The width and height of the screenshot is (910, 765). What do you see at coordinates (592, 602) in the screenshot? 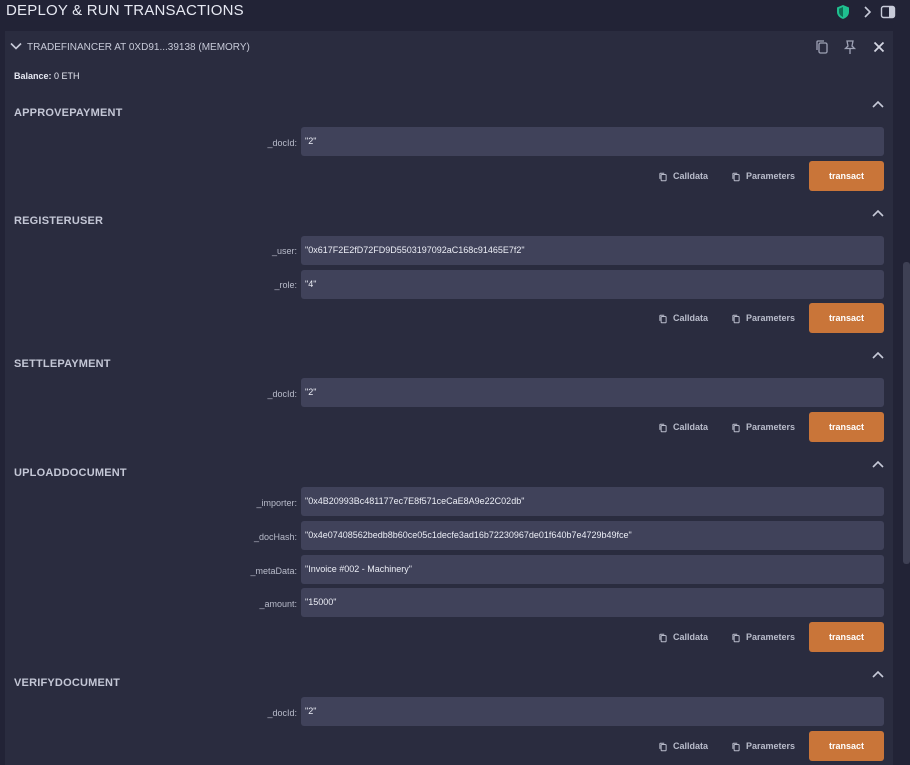
I see `param-input-amount: "15000"` at bounding box center [592, 602].